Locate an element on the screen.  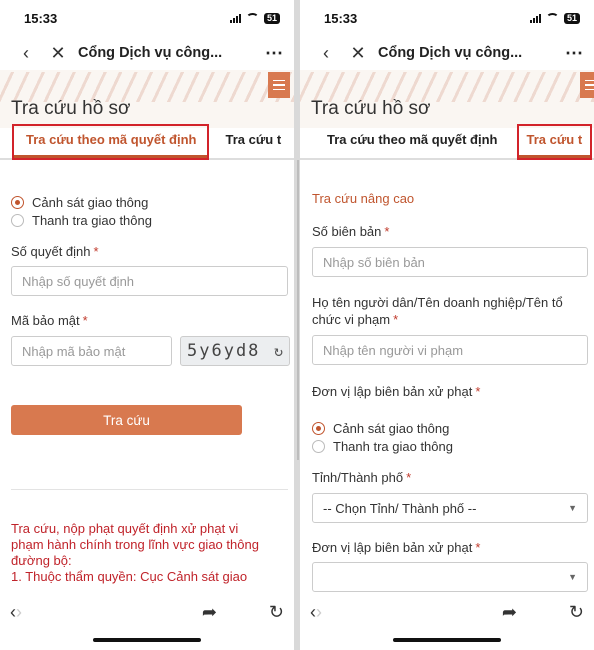
record-number-label: Số biên bản * is located at coordinates (351, 231).